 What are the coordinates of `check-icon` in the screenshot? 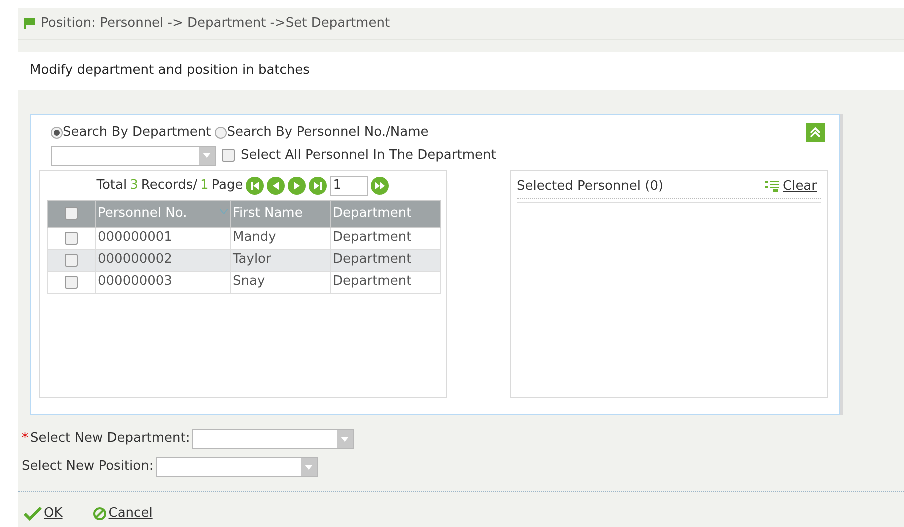 It's located at (33, 513).